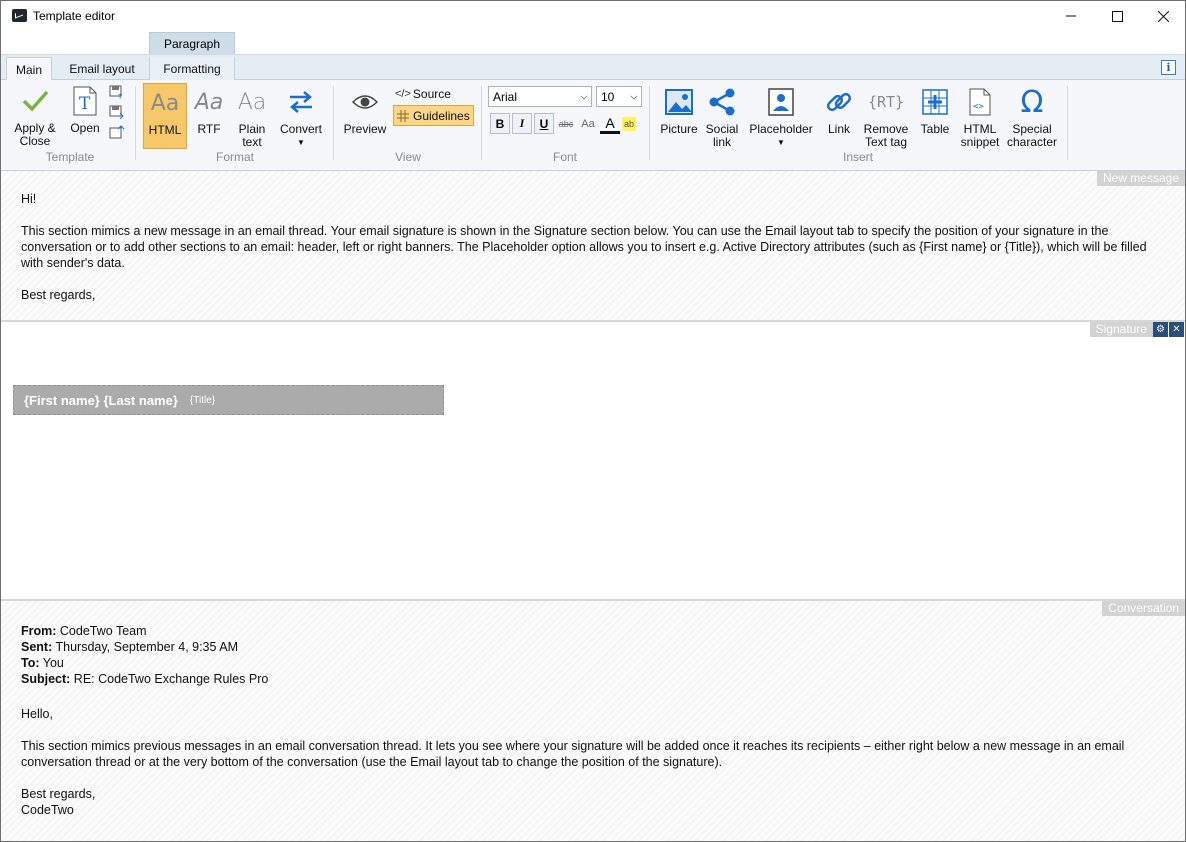 This screenshot has height=842, width=1186. I want to click on link-icon, so click(839, 102).